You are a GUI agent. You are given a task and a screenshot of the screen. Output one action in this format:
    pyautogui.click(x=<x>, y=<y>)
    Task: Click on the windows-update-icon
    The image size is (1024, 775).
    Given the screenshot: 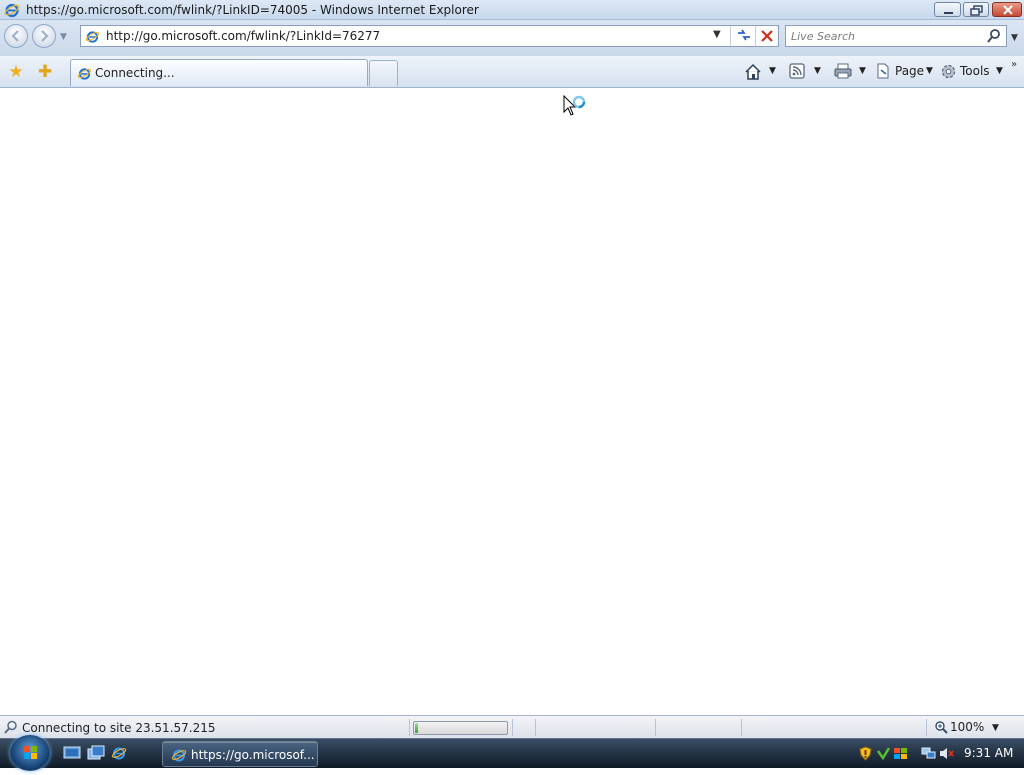 What is the action you would take?
    pyautogui.click(x=883, y=753)
    